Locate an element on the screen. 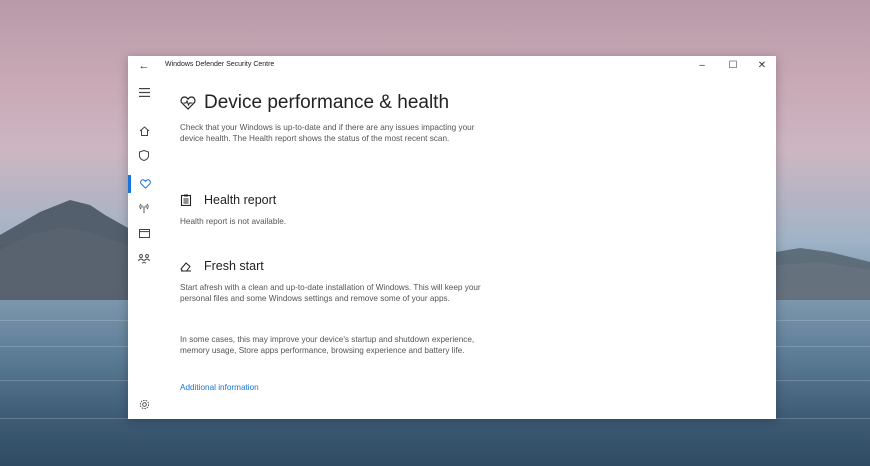 The image size is (870, 466). additional-information-link: Additional information is located at coordinates (219, 387).